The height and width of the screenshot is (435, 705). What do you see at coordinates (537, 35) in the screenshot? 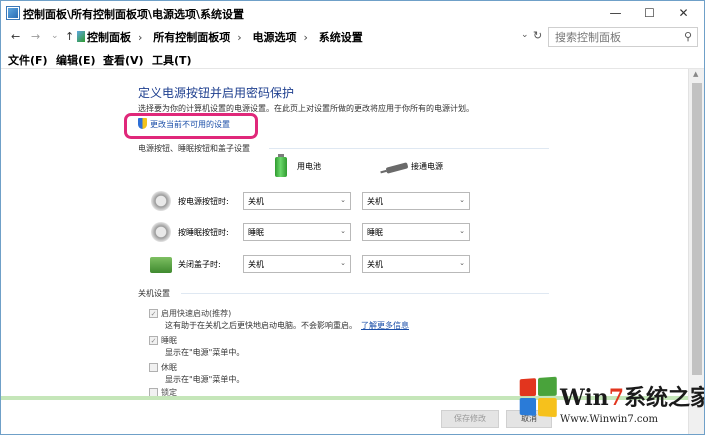
I see `refresh-icon: ↻` at bounding box center [537, 35].